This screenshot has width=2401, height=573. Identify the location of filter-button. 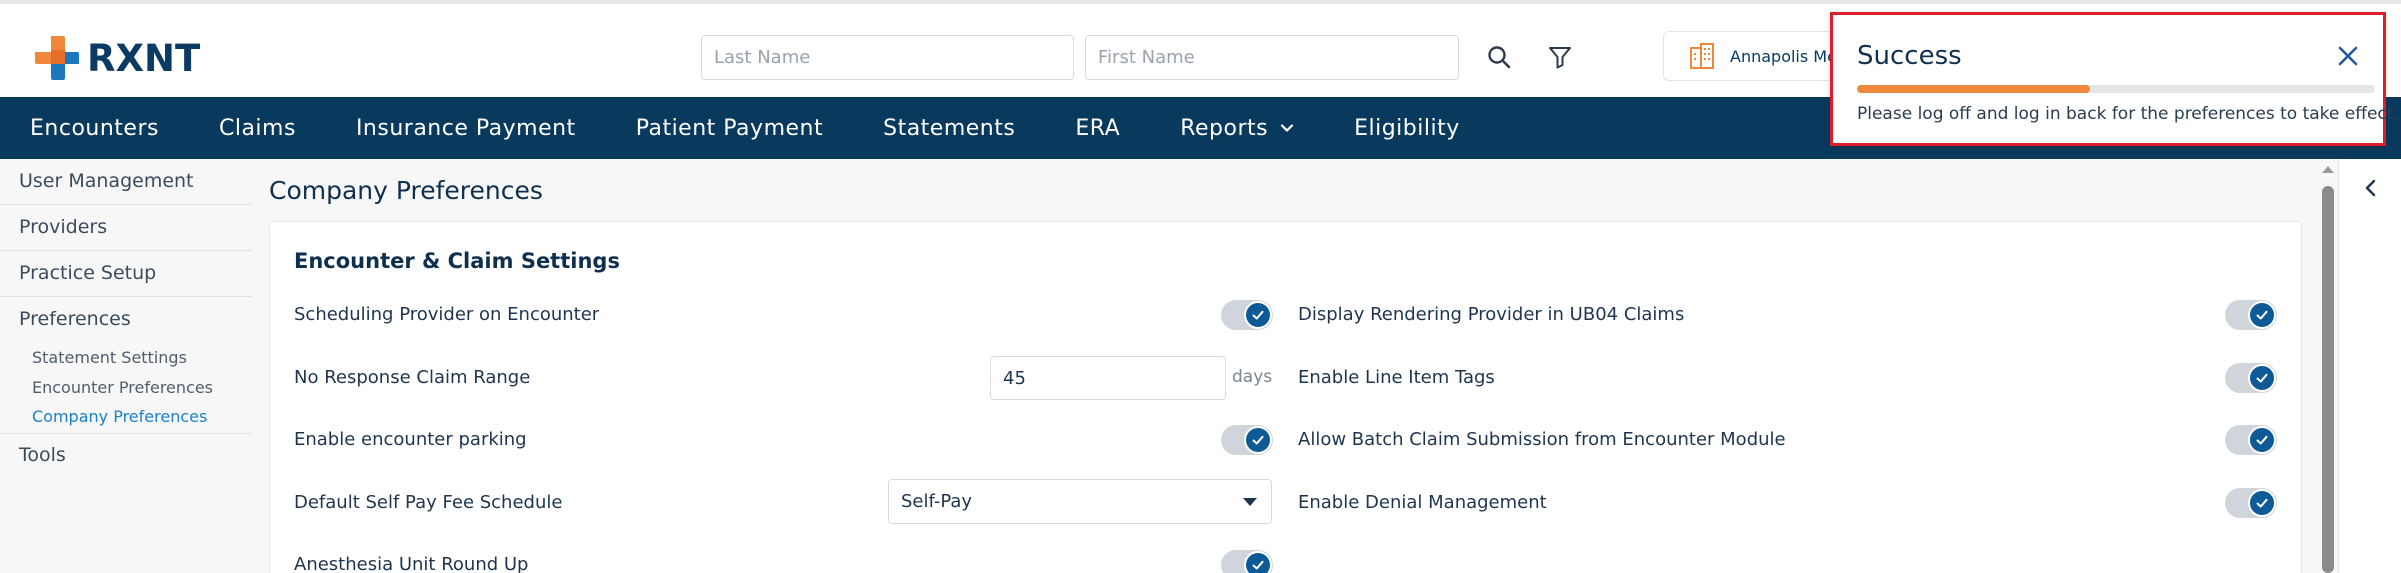
(1560, 57).